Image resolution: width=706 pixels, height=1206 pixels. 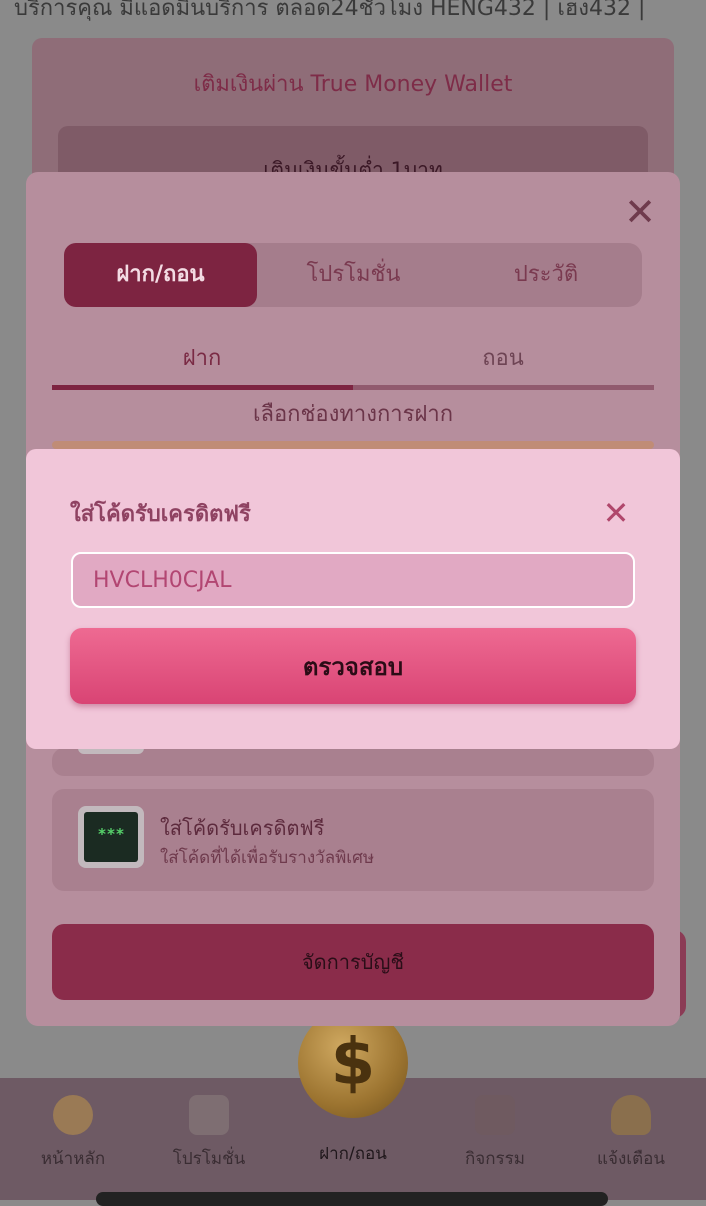 What do you see at coordinates (353, 84) in the screenshot?
I see `truemoney-card-title: เติมเงินผ่าน True Money Wallet` at bounding box center [353, 84].